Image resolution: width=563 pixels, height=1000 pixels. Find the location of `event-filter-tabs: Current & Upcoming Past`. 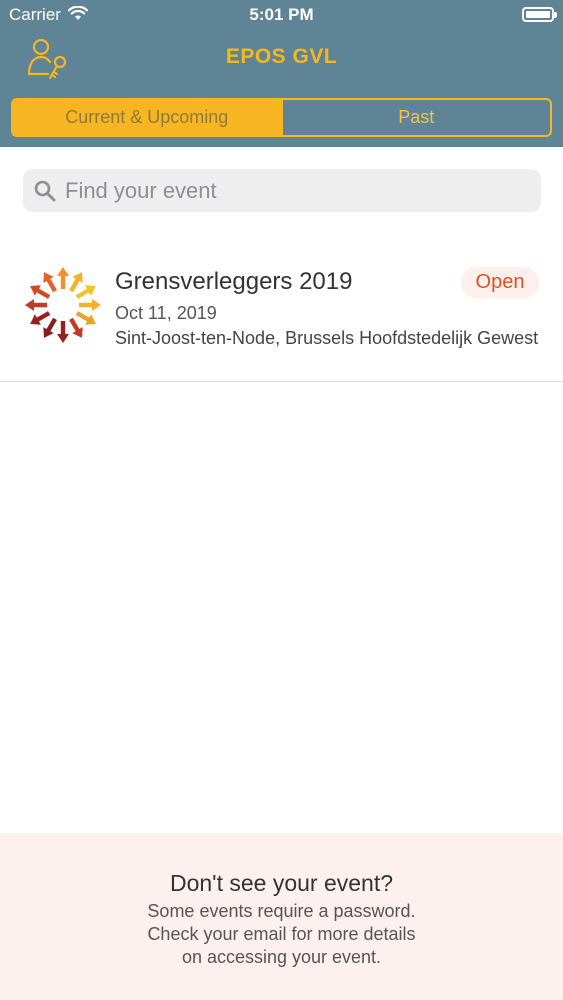

event-filter-tabs: Current & Upcoming Past is located at coordinates (281, 117).